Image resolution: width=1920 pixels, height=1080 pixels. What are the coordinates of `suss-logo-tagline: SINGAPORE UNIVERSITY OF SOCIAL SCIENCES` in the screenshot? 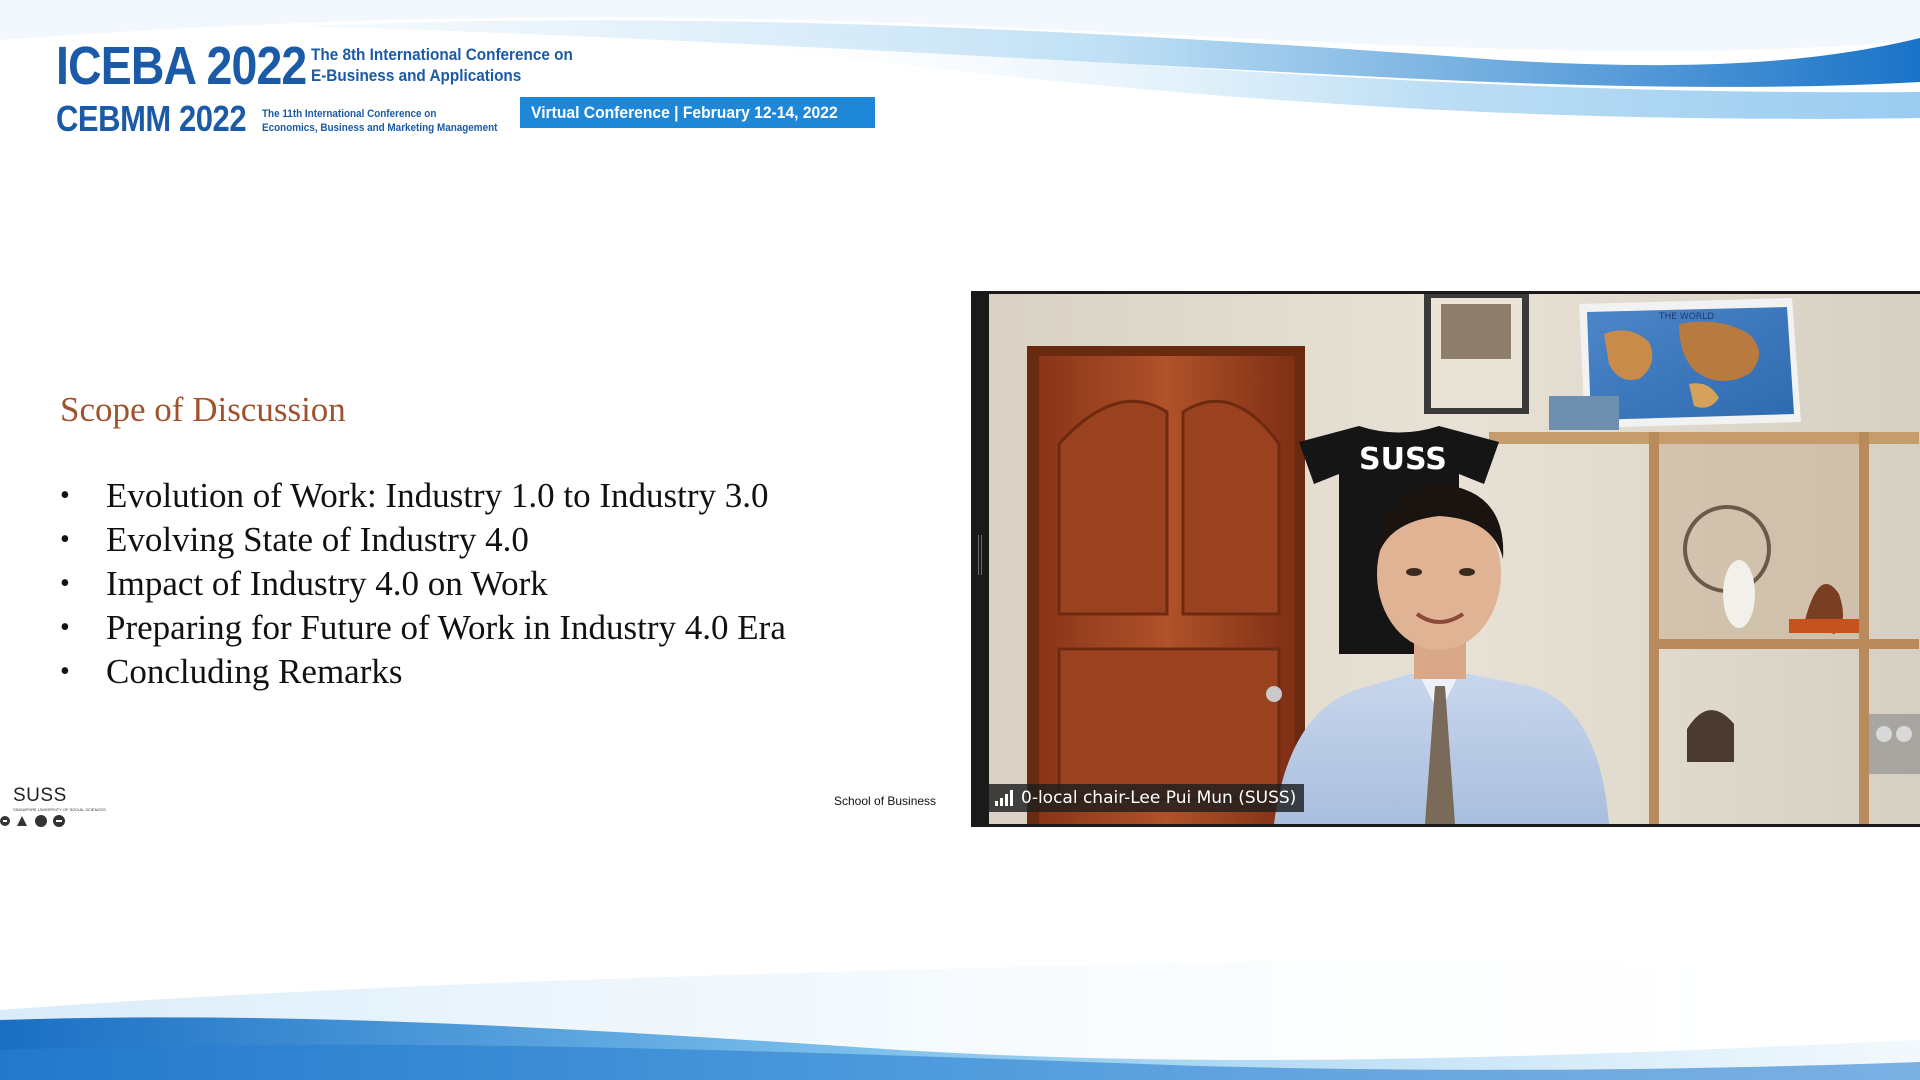 It's located at (59, 809).